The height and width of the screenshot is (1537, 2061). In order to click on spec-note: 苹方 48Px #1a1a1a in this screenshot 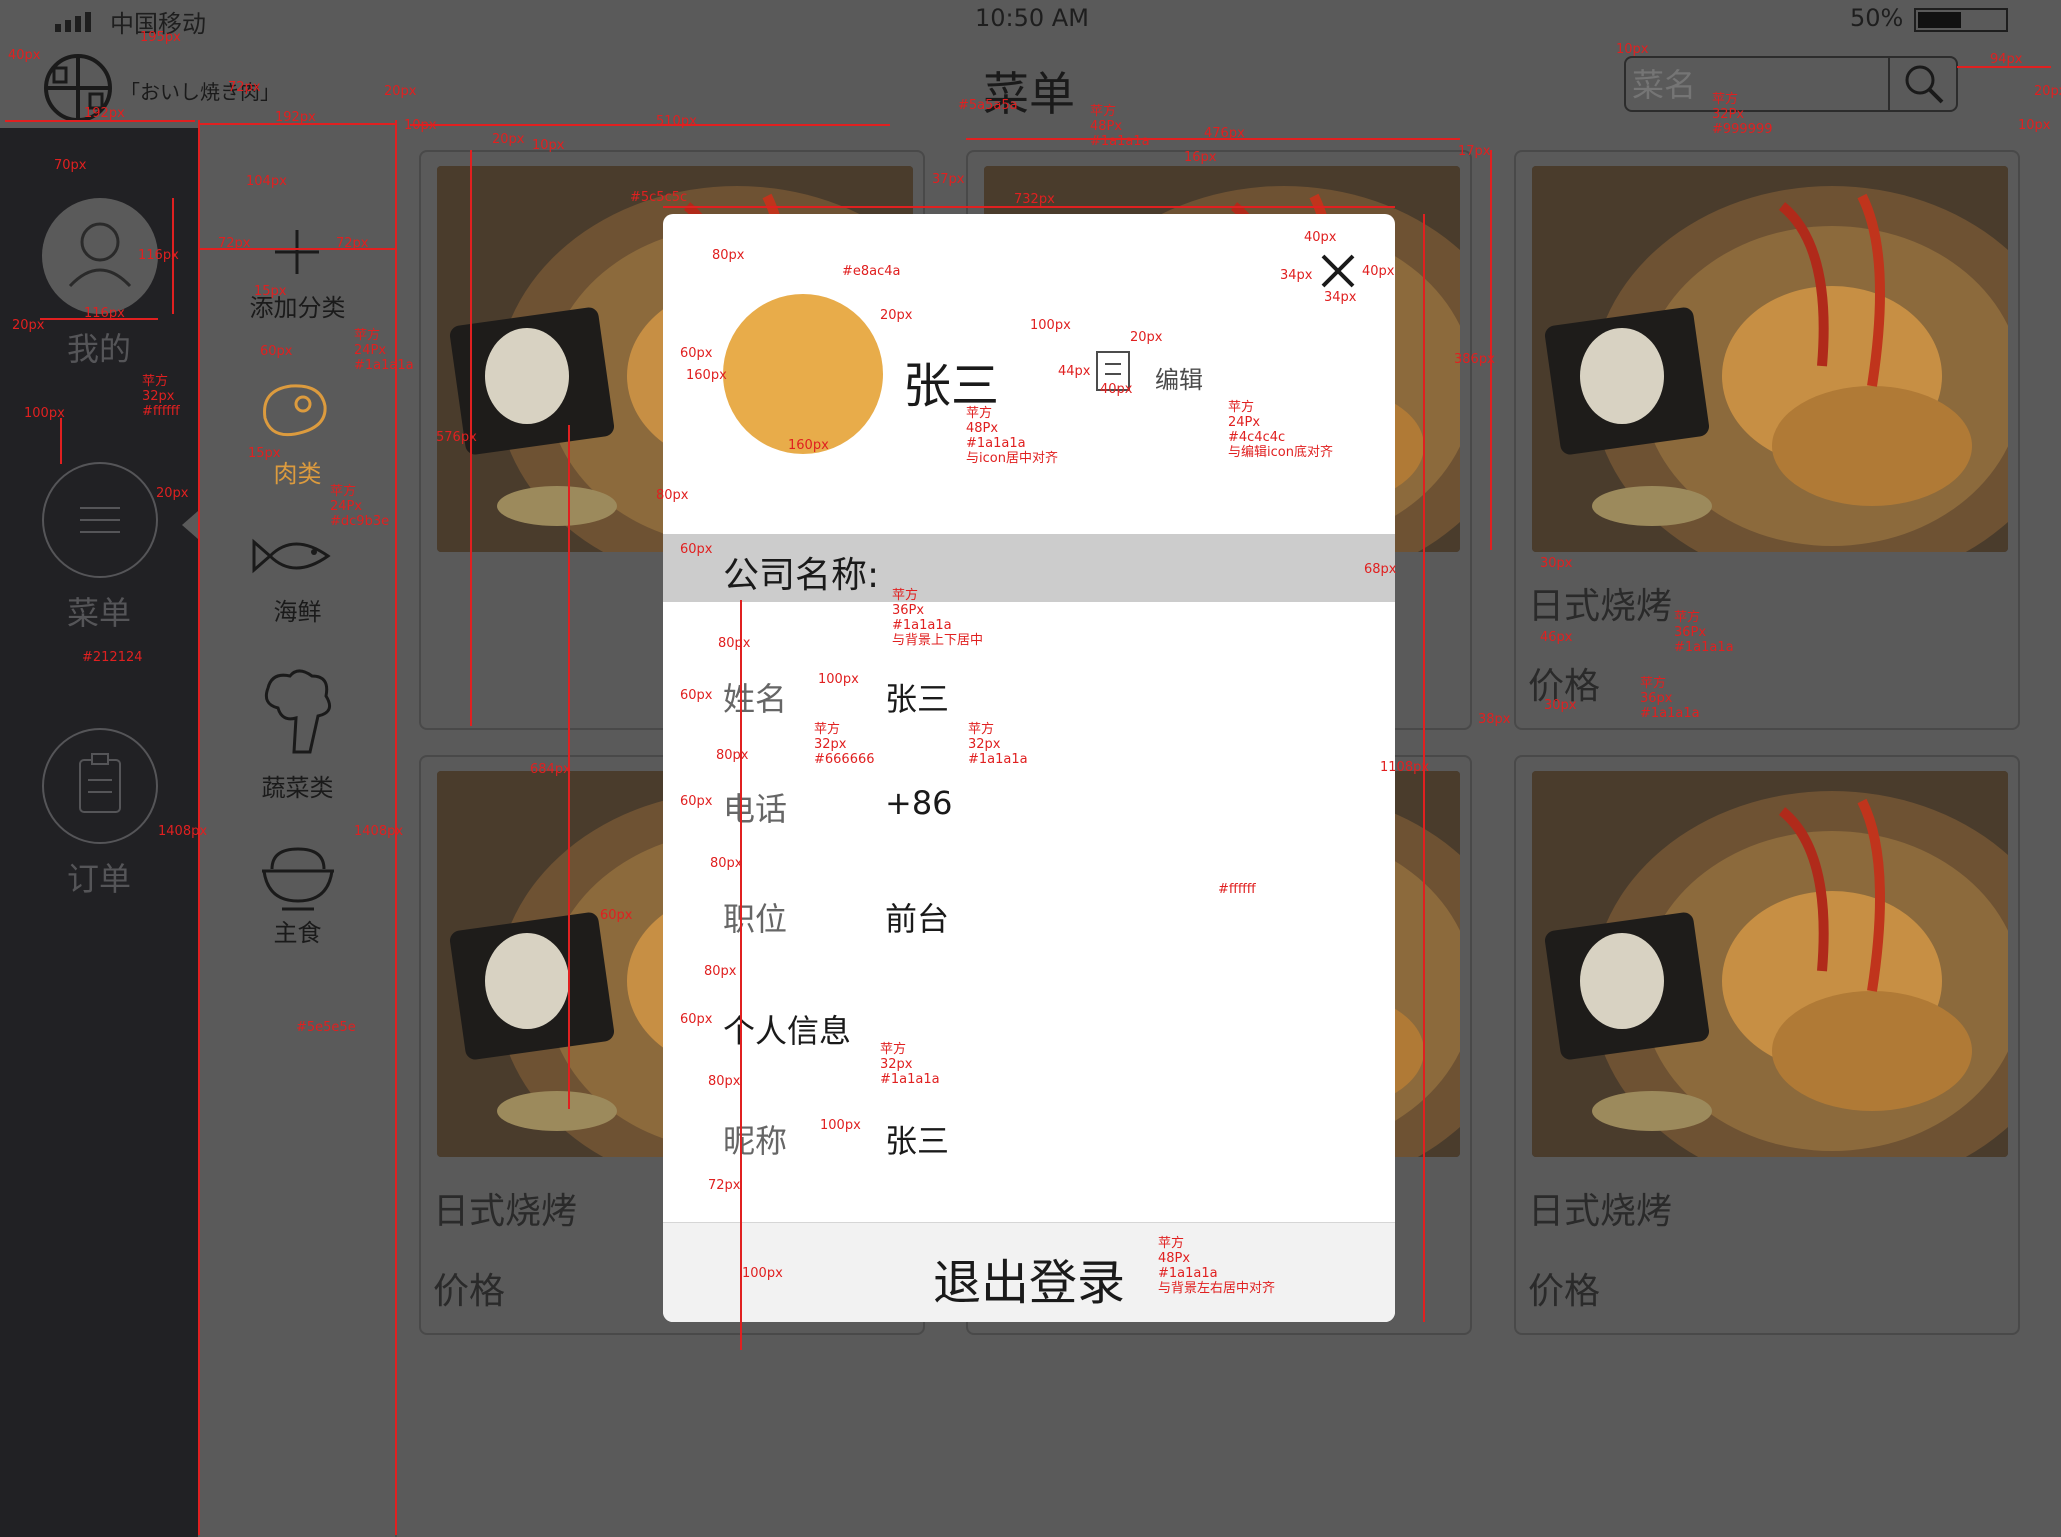, I will do `click(1120, 126)`.